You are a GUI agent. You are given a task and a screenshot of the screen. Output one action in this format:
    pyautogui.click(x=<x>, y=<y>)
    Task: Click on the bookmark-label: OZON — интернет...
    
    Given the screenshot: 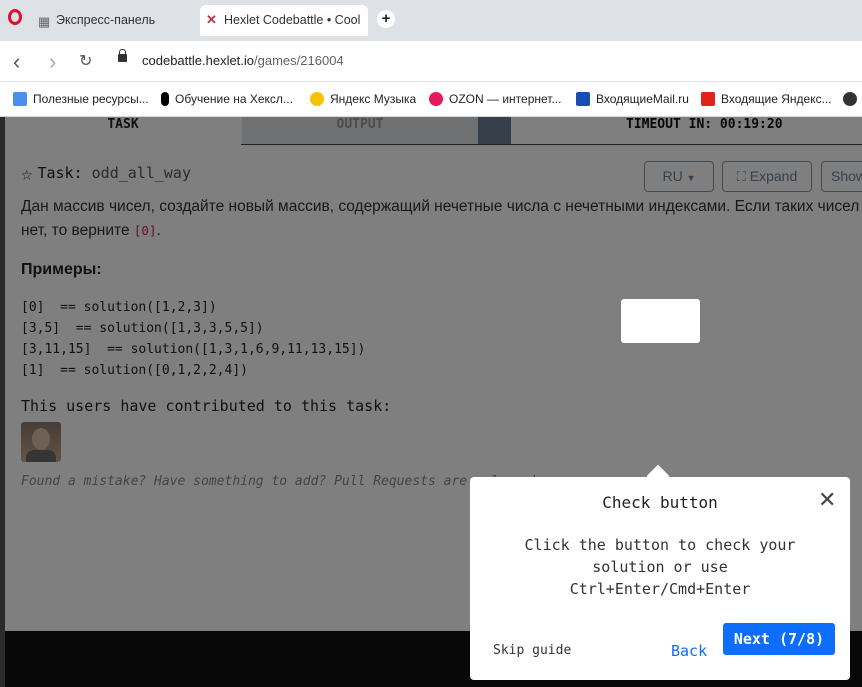 What is the action you would take?
    pyautogui.click(x=505, y=99)
    